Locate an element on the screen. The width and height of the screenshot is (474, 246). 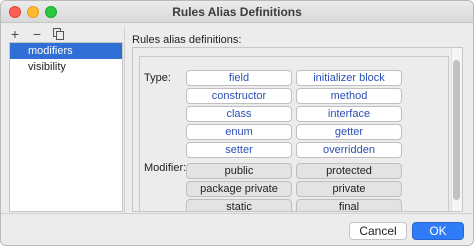
chip-final: final is located at coordinates (349, 205).